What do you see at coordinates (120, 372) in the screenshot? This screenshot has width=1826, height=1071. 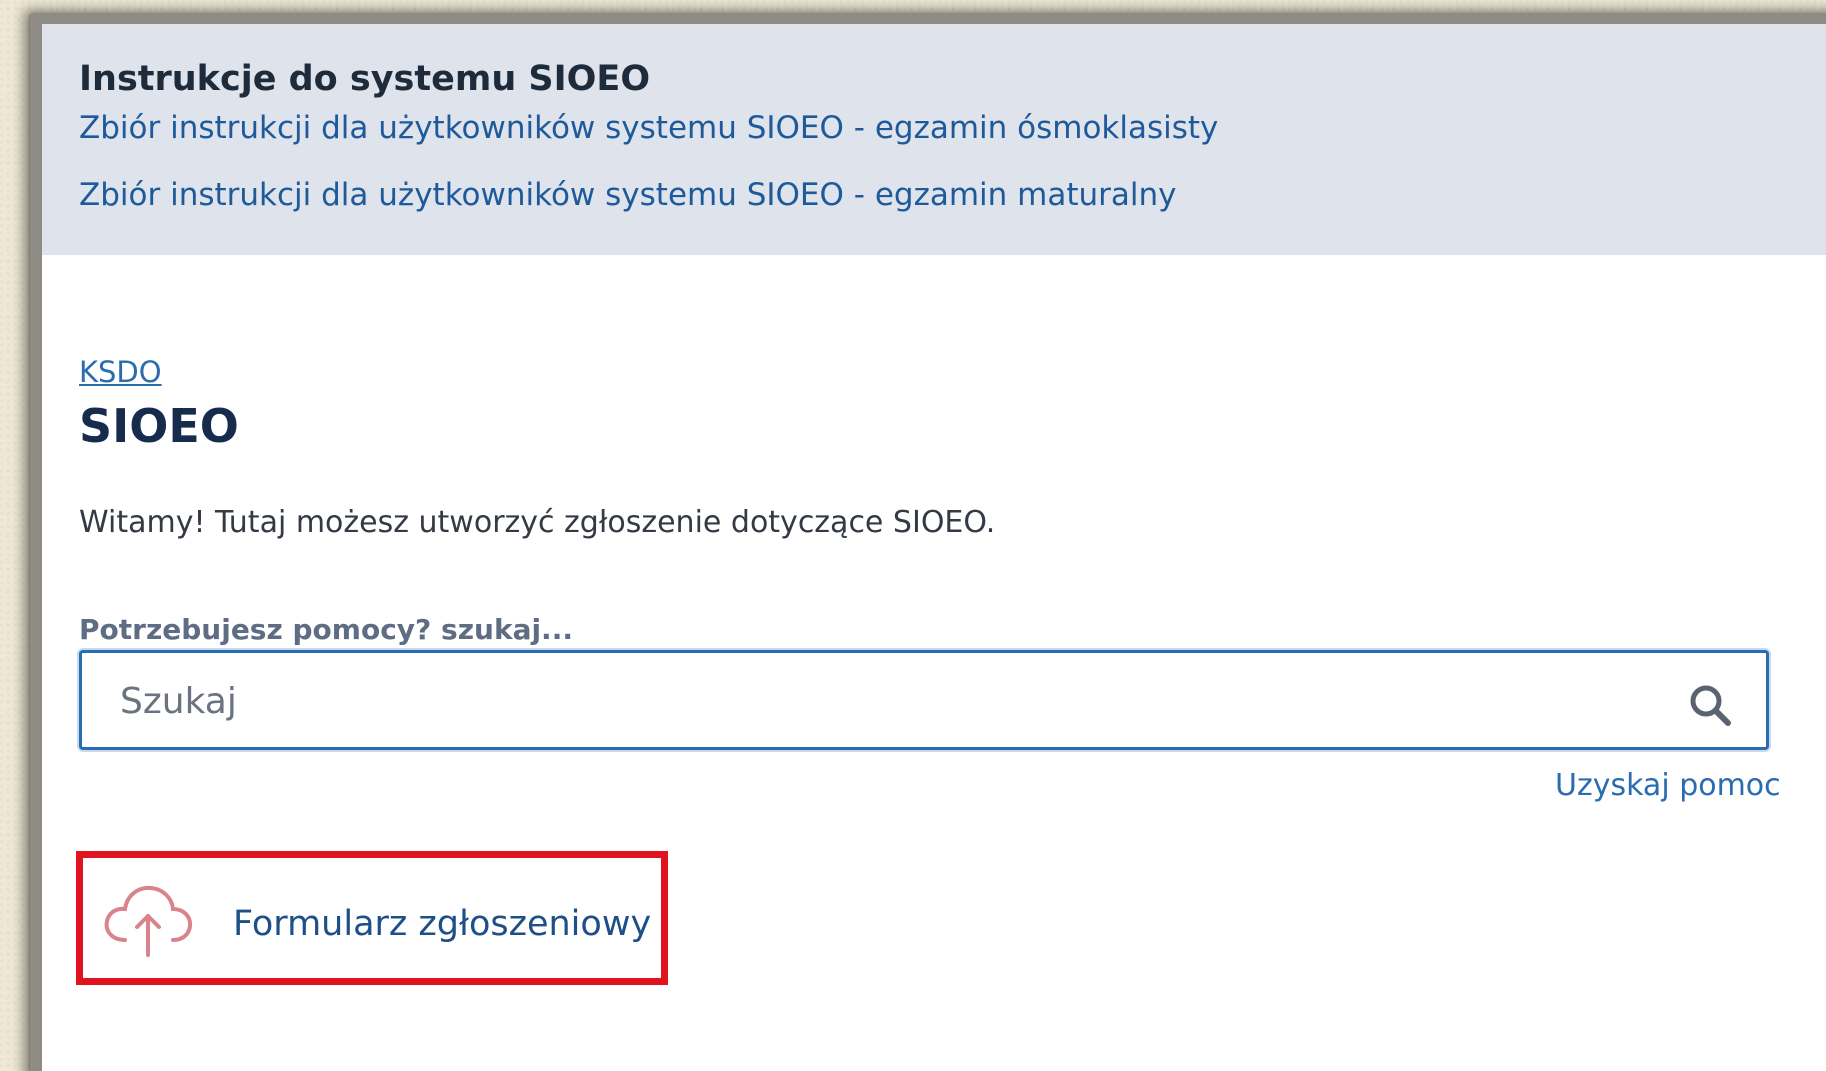 I see `breadcrumb-ksdo: KSDO` at bounding box center [120, 372].